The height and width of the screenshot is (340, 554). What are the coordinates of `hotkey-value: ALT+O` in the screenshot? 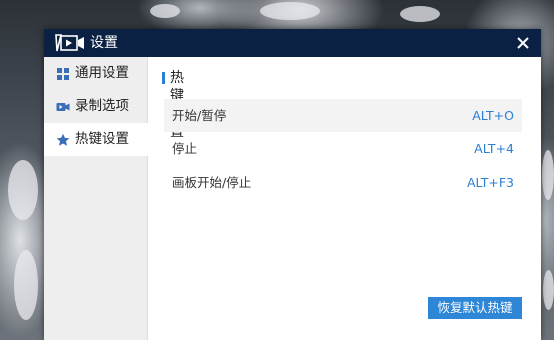 It's located at (493, 115).